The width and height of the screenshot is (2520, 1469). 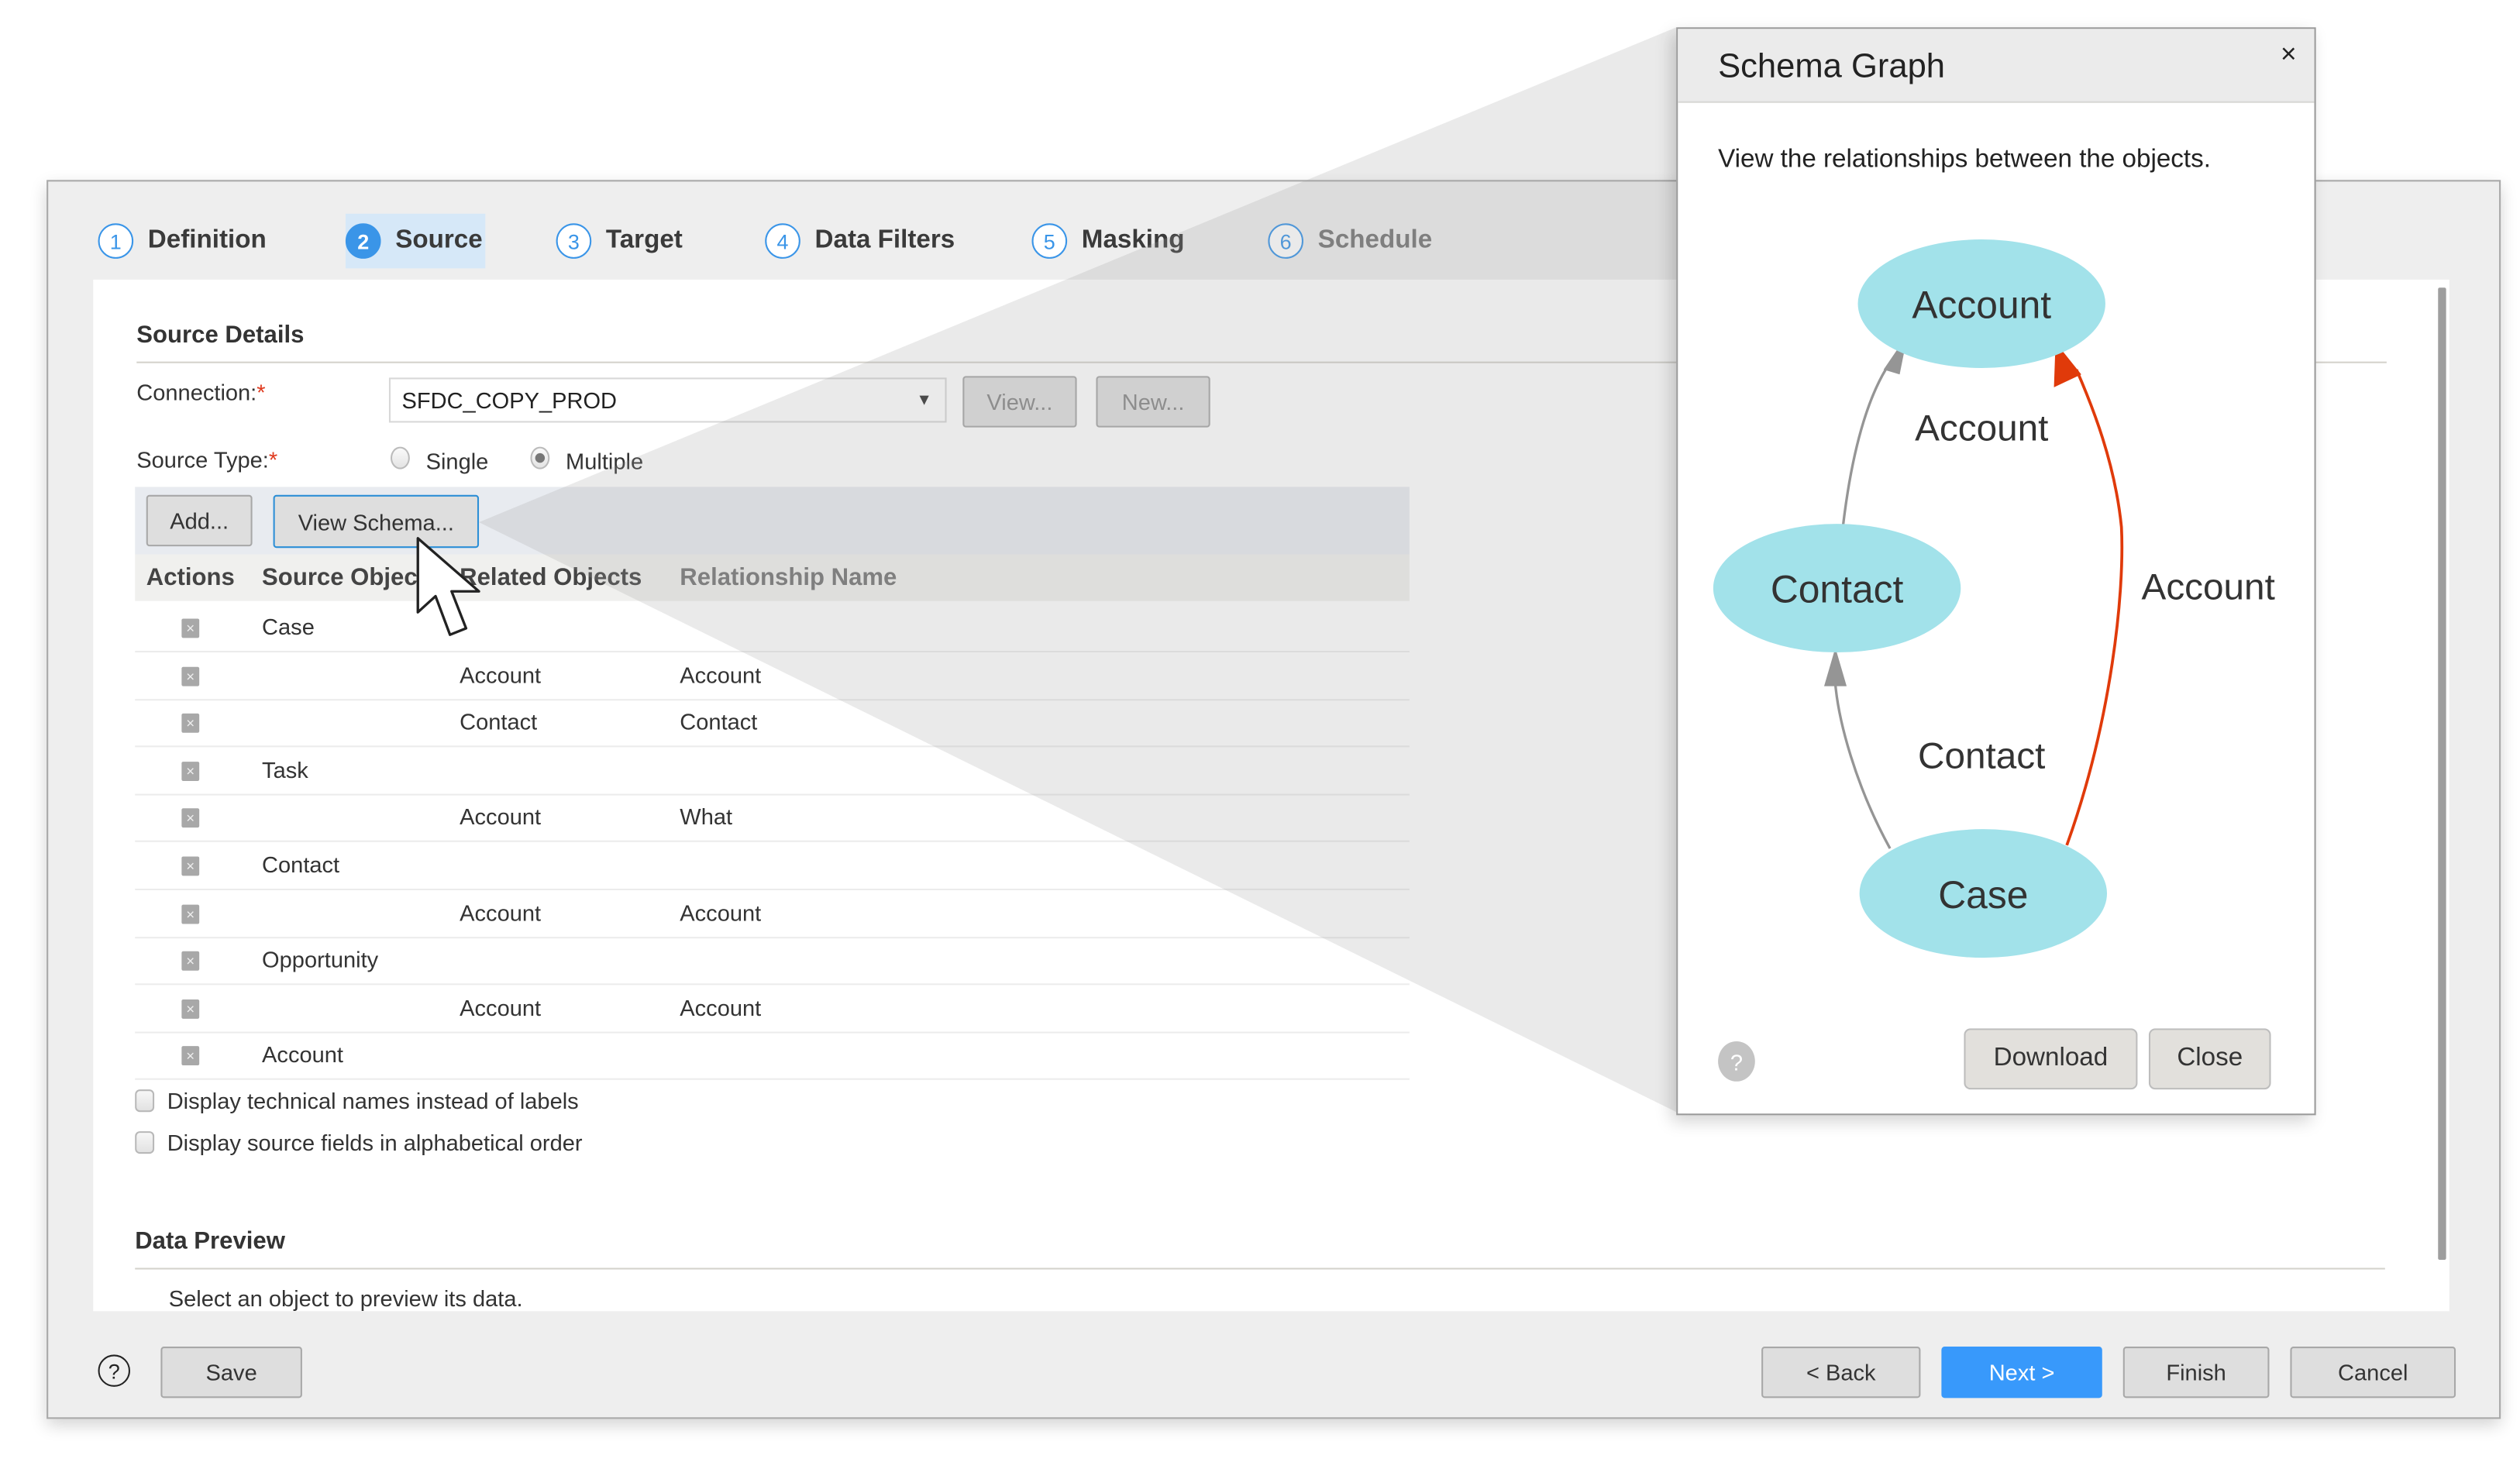 What do you see at coordinates (2373, 1372) in the screenshot?
I see `cancel-button: Cancel` at bounding box center [2373, 1372].